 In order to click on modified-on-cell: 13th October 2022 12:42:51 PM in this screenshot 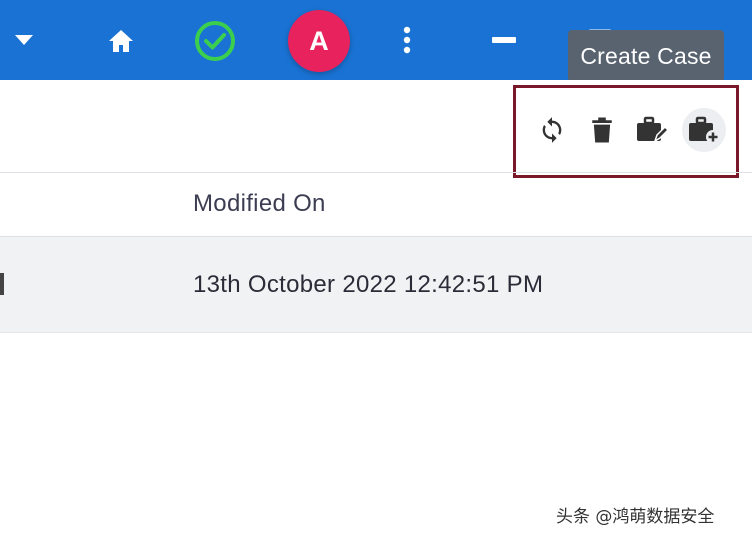, I will do `click(368, 284)`.